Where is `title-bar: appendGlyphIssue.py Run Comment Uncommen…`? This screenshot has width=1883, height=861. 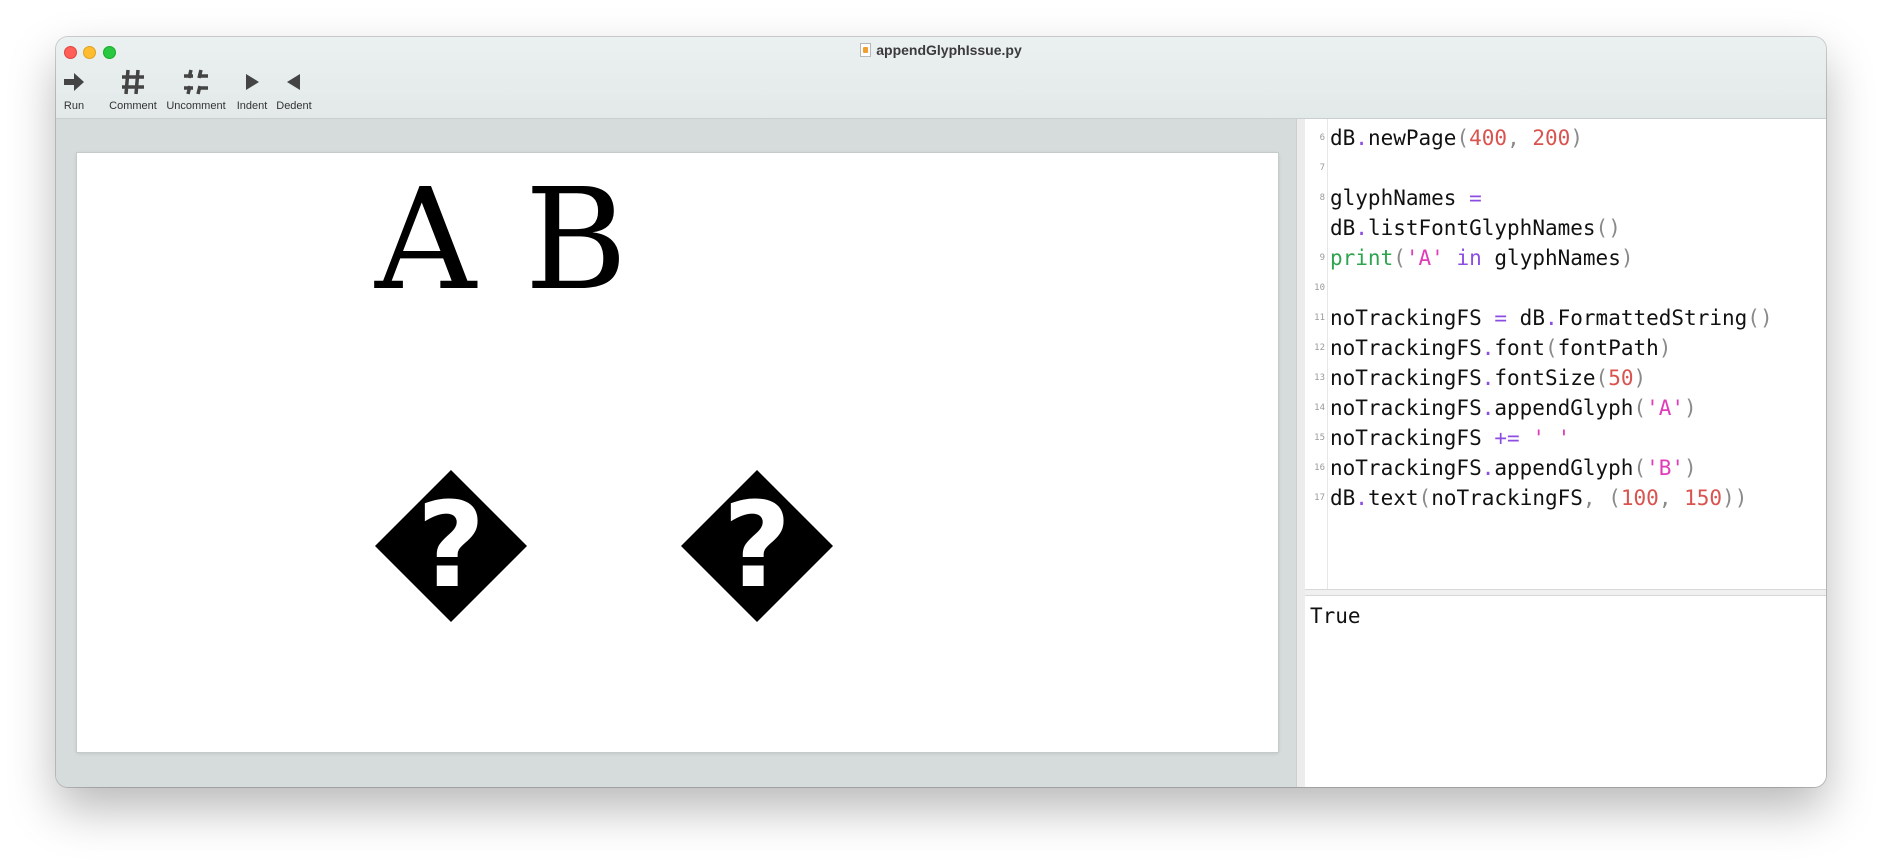
title-bar: appendGlyphIssue.py Run Comment Uncommen… is located at coordinates (941, 78).